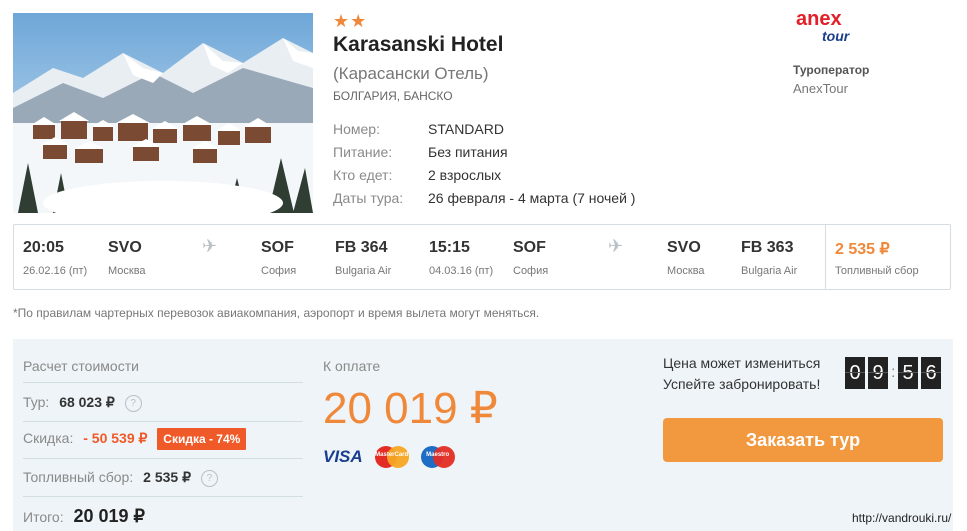  I want to click on anex-tour-logo: anex tour, so click(826, 27).